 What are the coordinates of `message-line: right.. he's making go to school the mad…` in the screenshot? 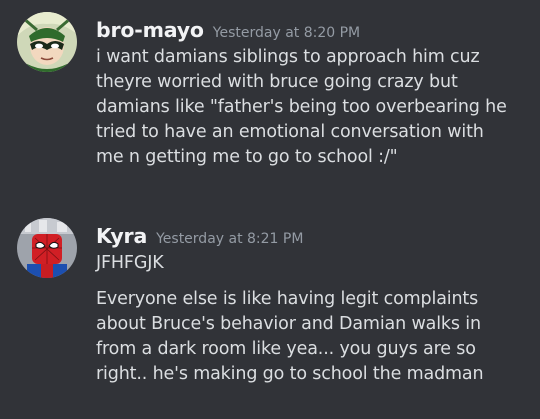 It's located at (290, 374).